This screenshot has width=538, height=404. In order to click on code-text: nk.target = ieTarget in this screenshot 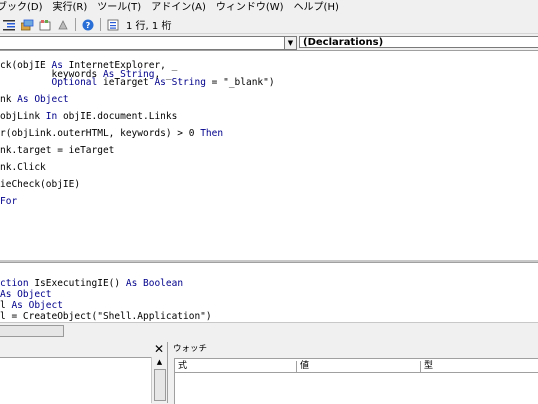, I will do `click(57, 150)`.